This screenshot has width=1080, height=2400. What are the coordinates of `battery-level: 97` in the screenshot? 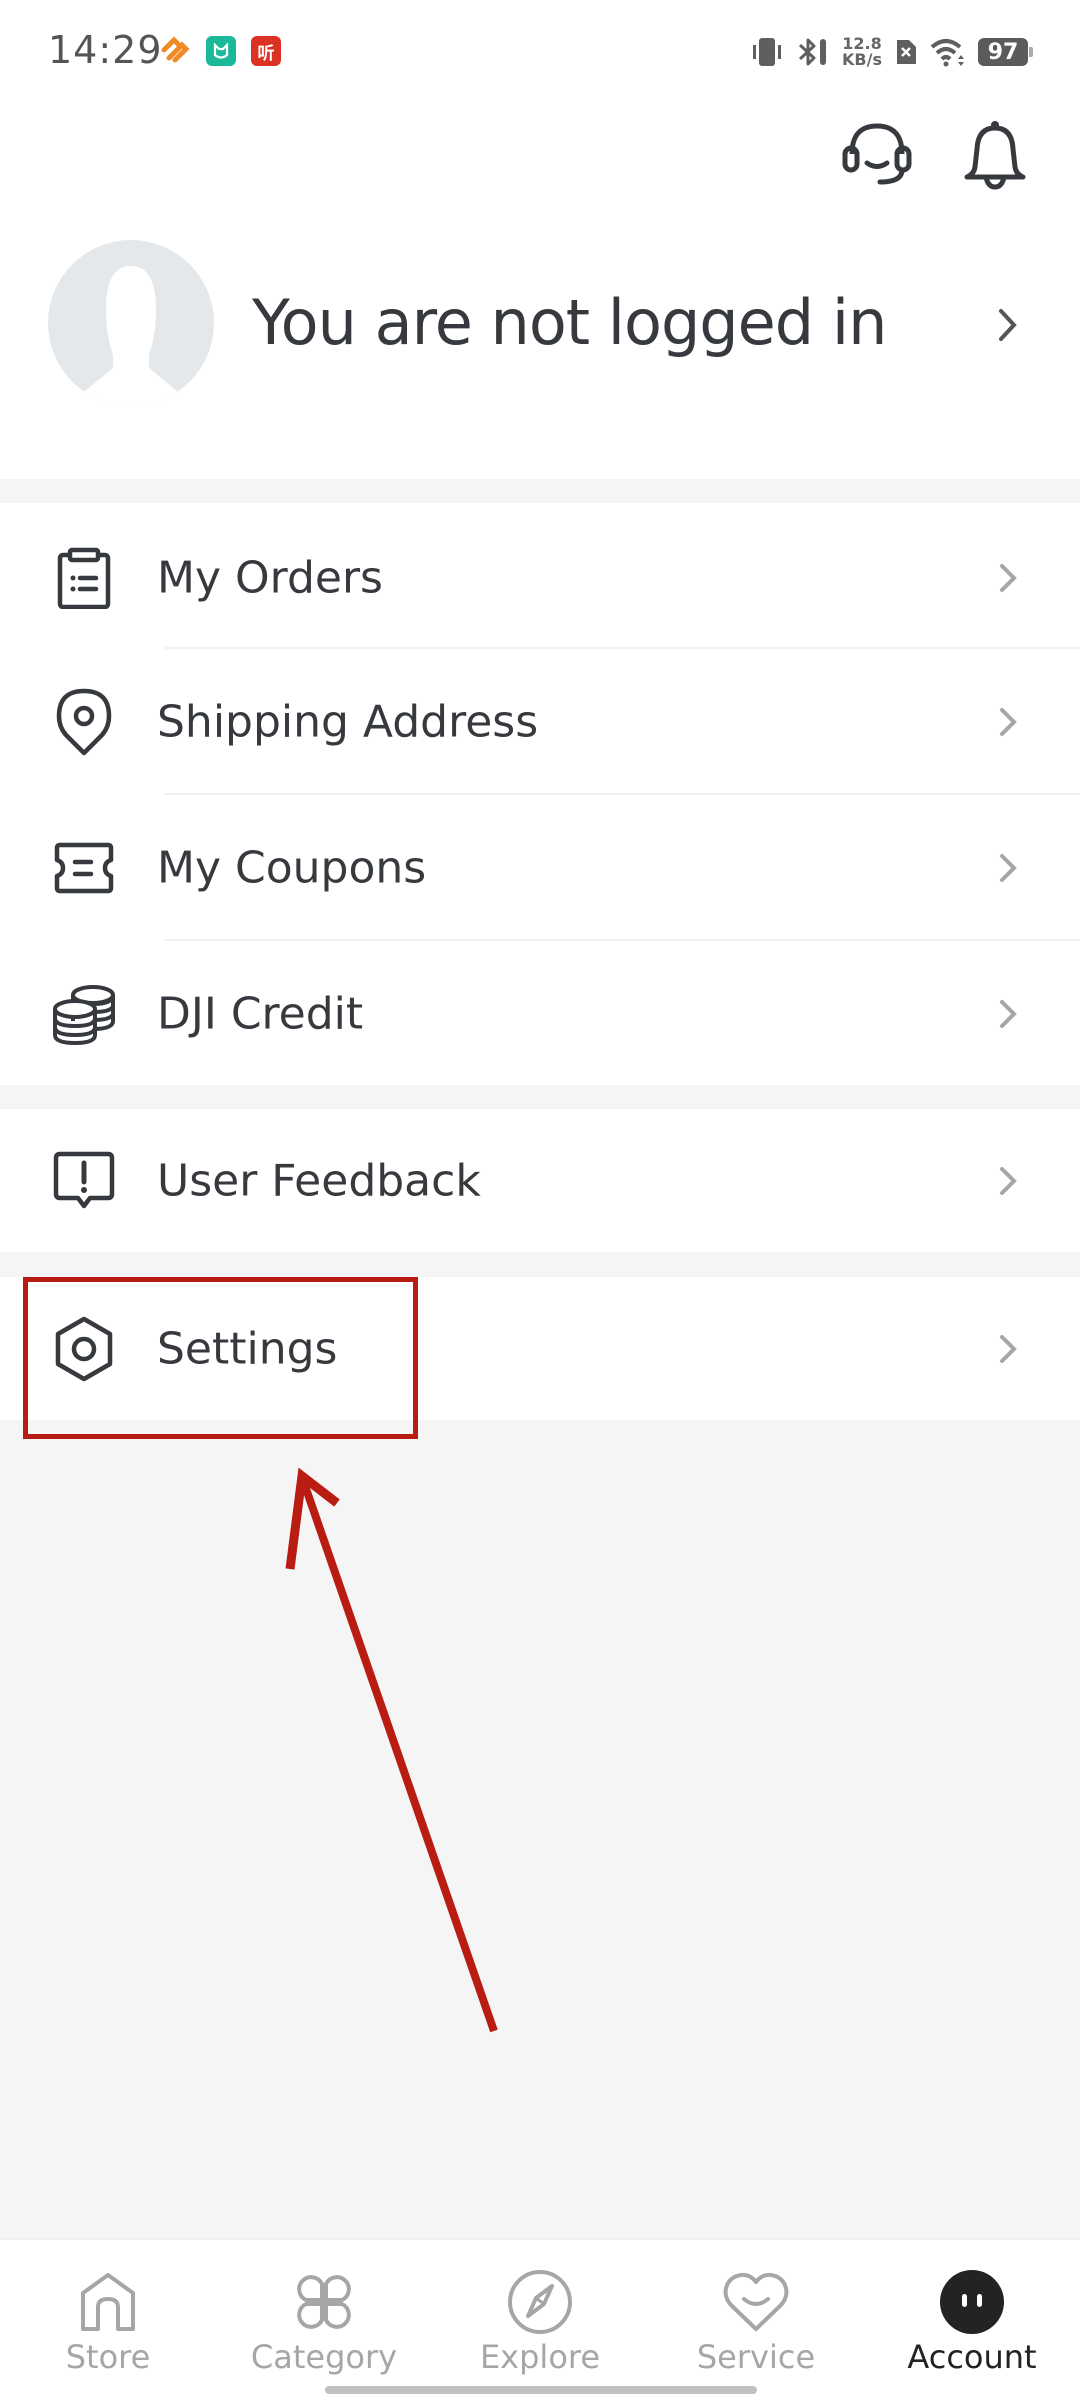 It's located at (1003, 52).